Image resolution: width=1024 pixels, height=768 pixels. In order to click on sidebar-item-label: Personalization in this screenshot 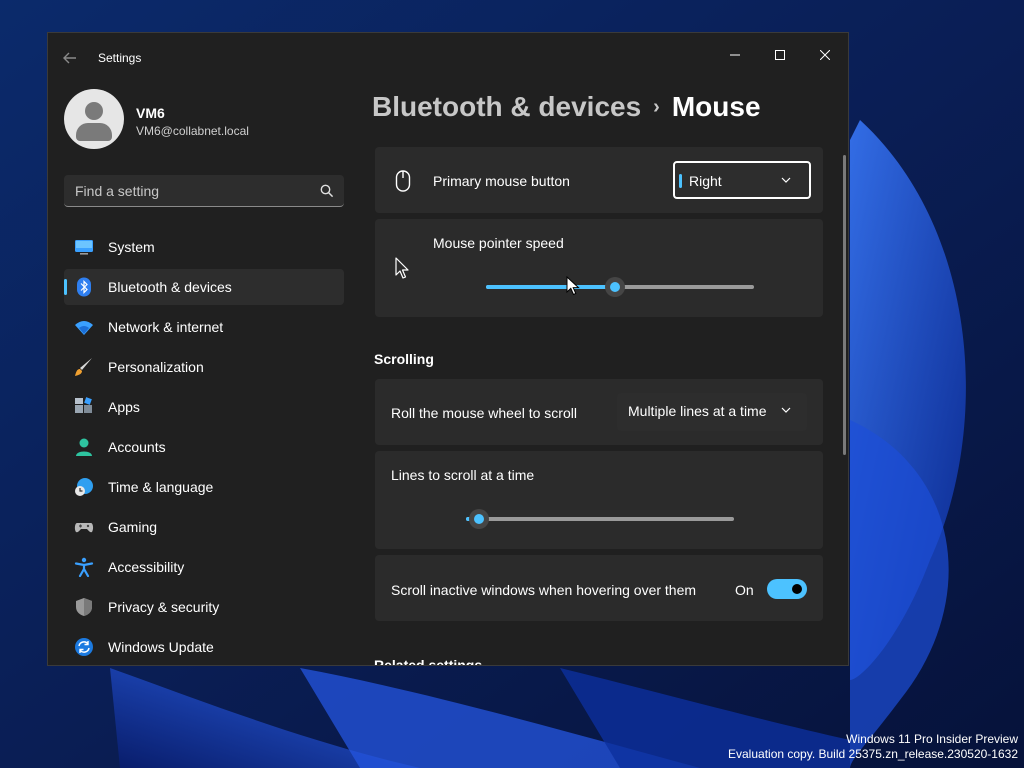, I will do `click(156, 367)`.